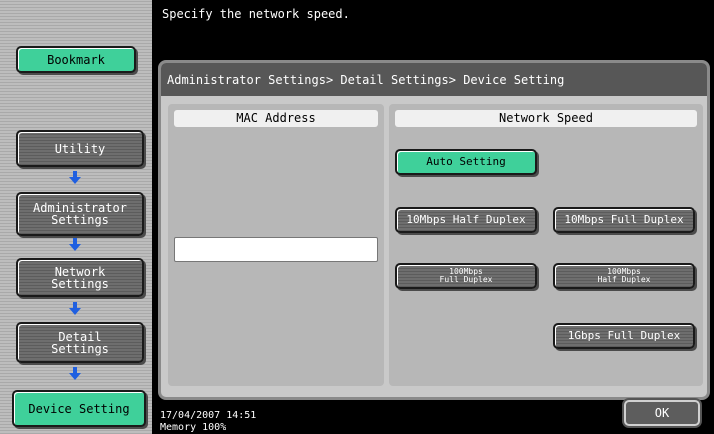 This screenshot has height=434, width=714. I want to click on sidebar-item-label: Utility, so click(80, 148).